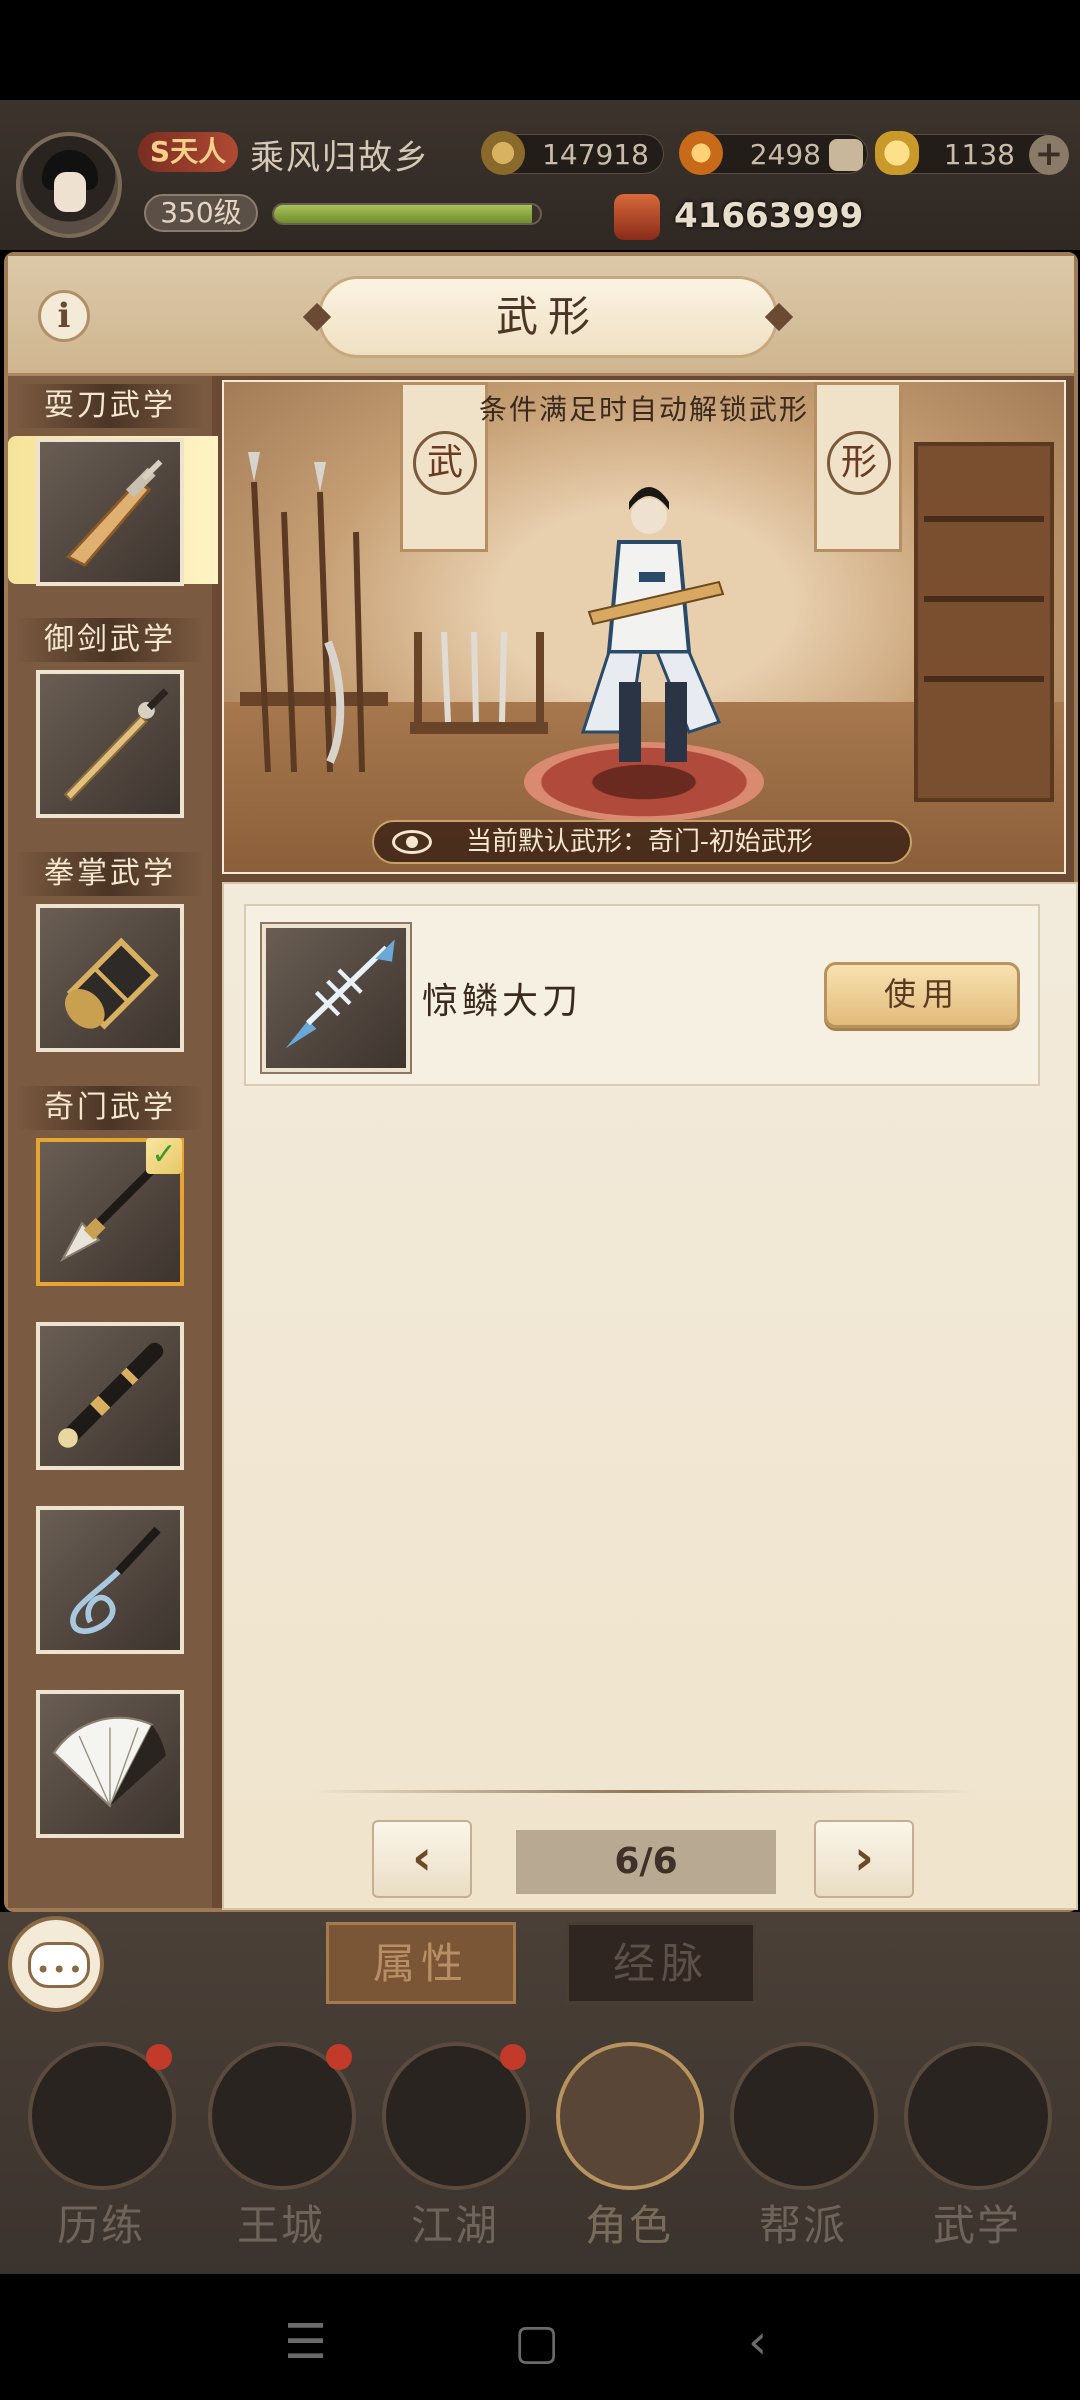  What do you see at coordinates (340, 994) in the screenshot?
I see `fishbone-blade-icon` at bounding box center [340, 994].